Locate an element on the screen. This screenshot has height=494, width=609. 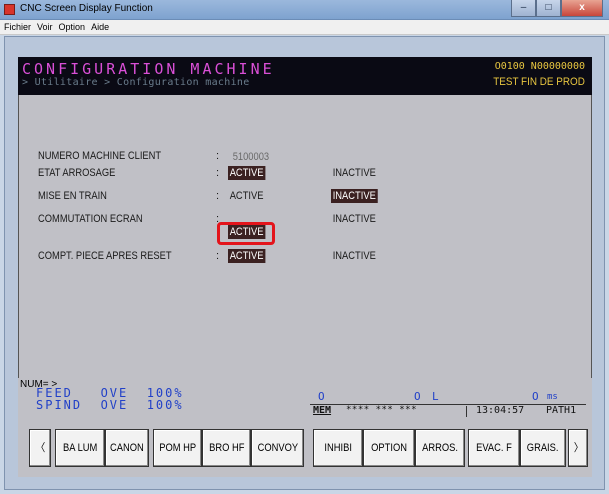
clock: 13:04:57 is located at coordinates (500, 410).